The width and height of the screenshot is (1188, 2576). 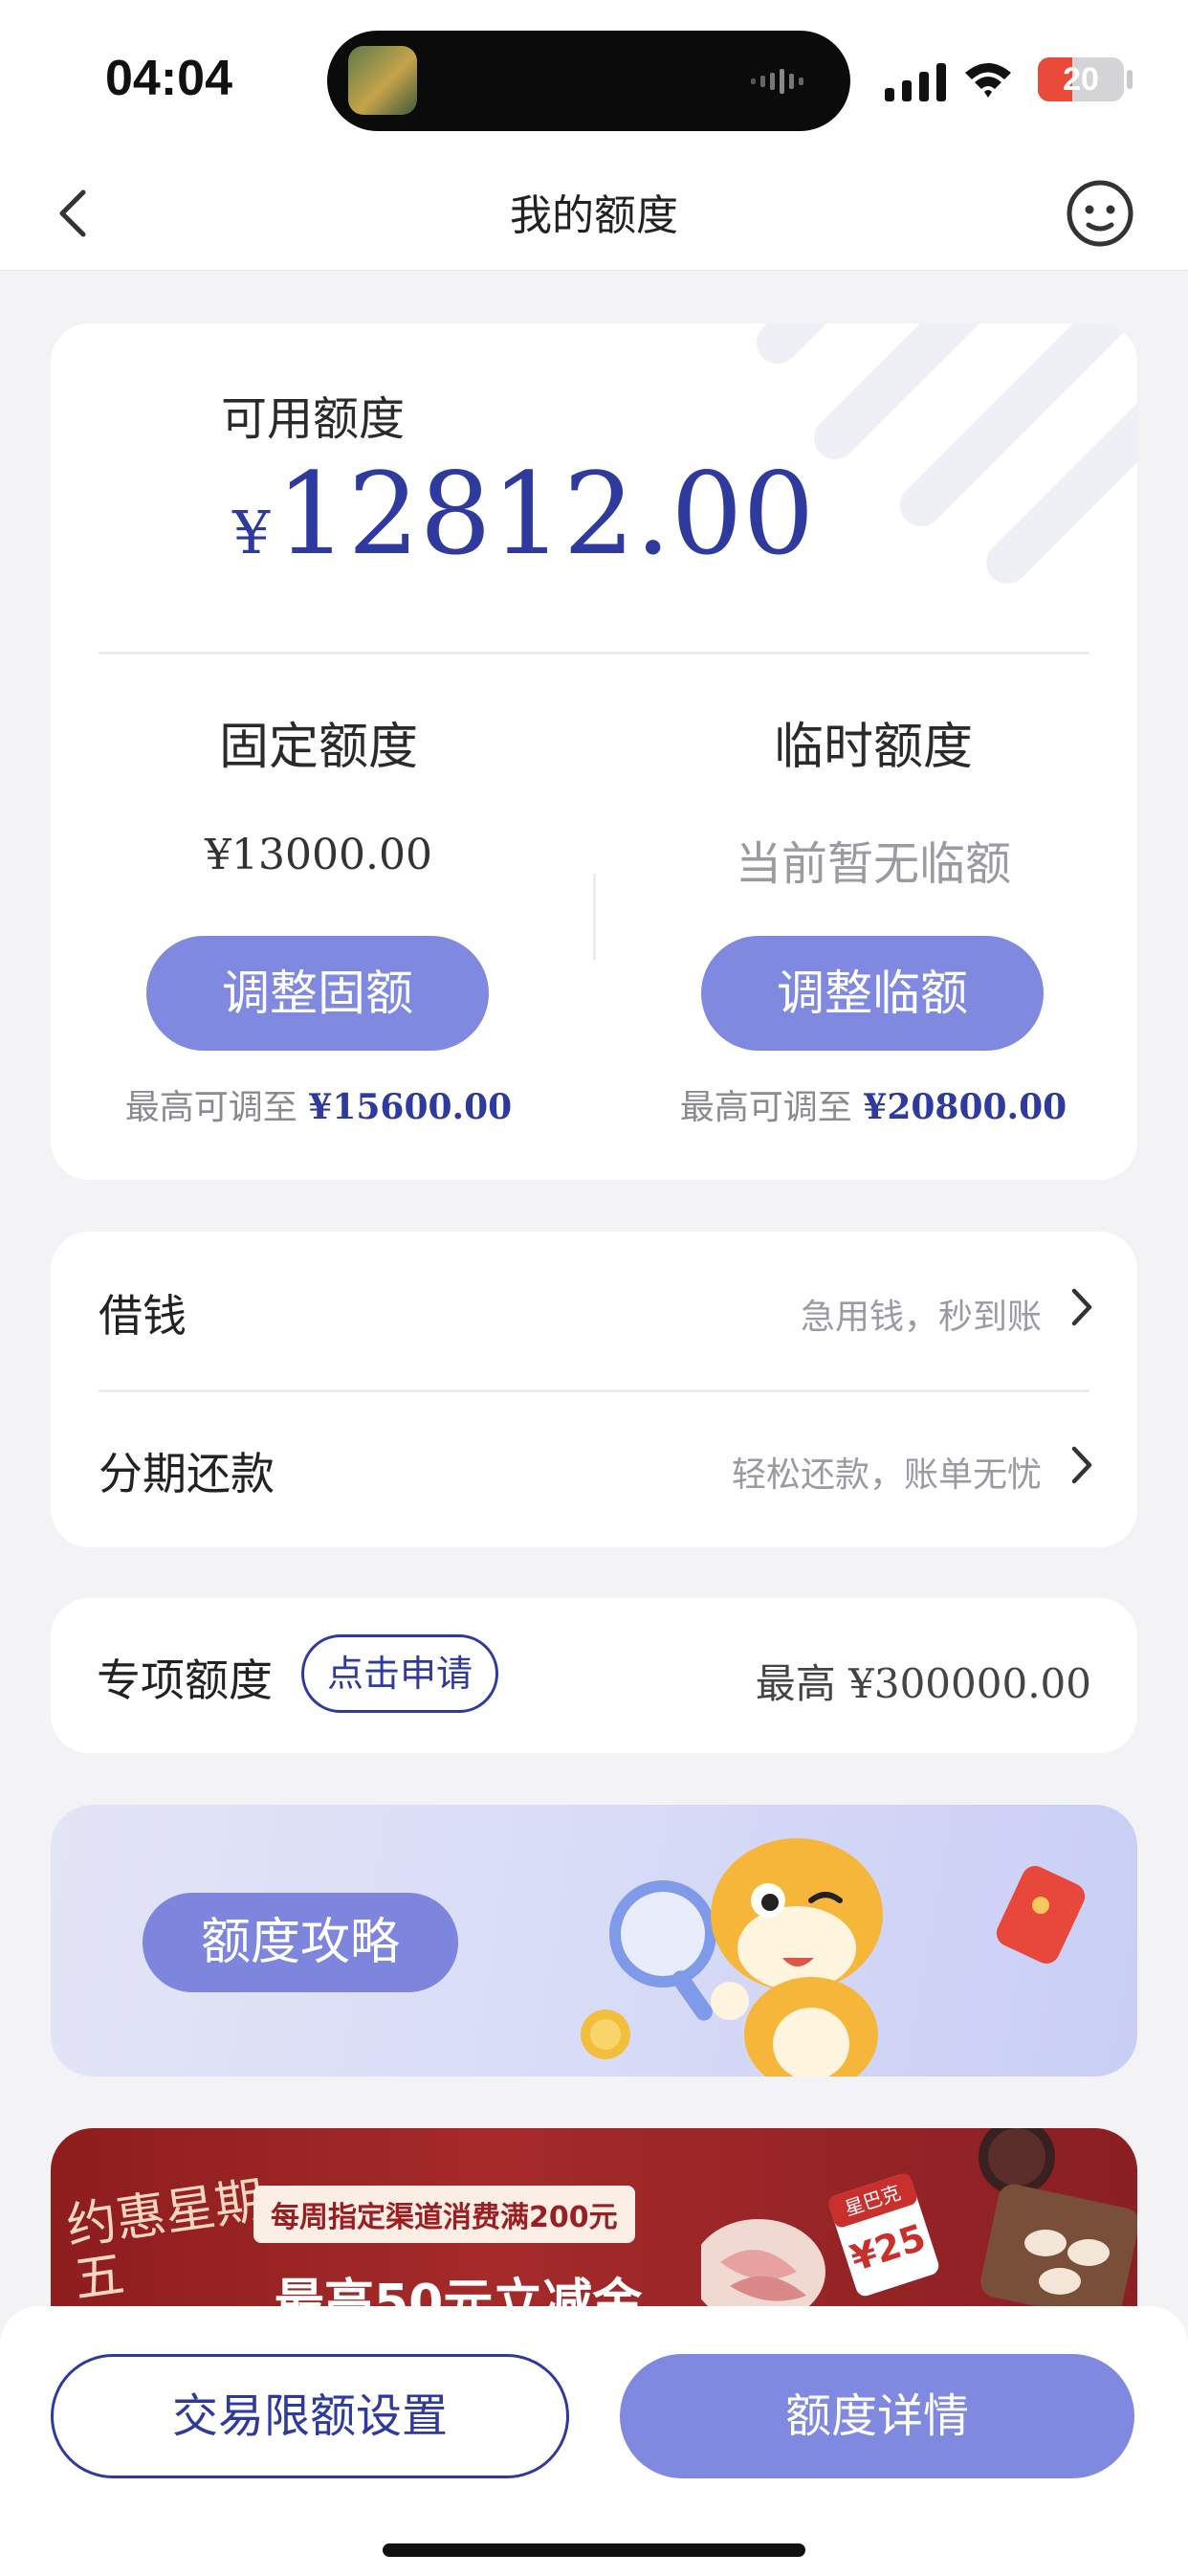 I want to click on available-quota-label: 可用额度, so click(x=313, y=419).